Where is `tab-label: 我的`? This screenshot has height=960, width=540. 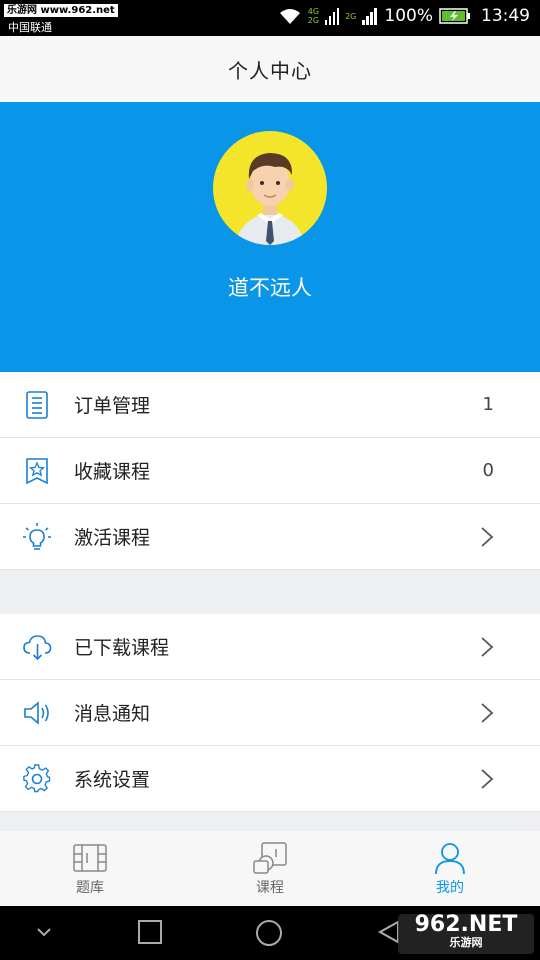
tab-label: 我的 is located at coordinates (450, 888).